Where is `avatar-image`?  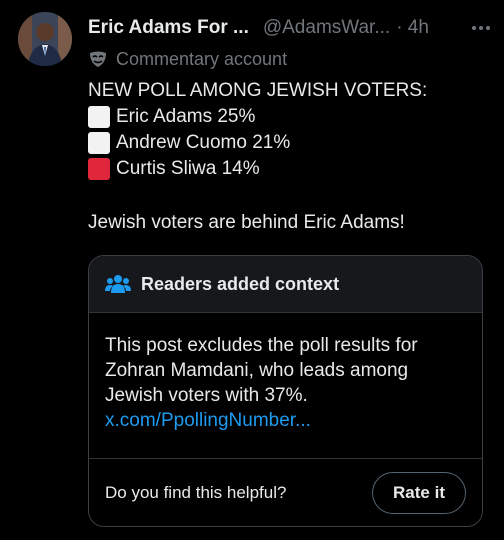 avatar-image is located at coordinates (45, 39).